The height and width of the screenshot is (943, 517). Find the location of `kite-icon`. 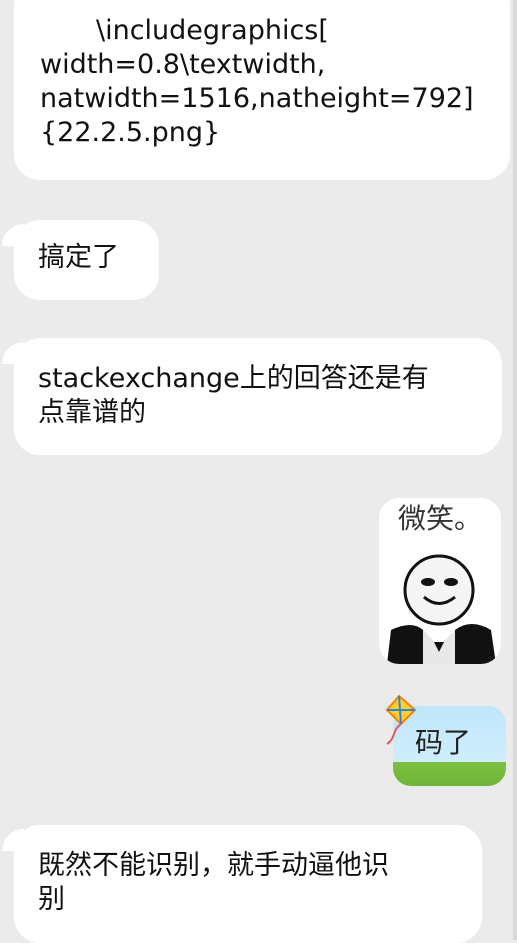

kite-icon is located at coordinates (401, 719).